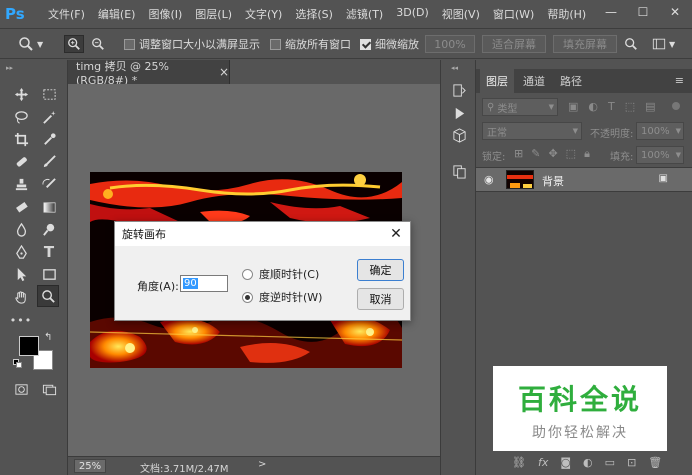  I want to click on clockwise-label: 度顺时针(C), so click(289, 274).